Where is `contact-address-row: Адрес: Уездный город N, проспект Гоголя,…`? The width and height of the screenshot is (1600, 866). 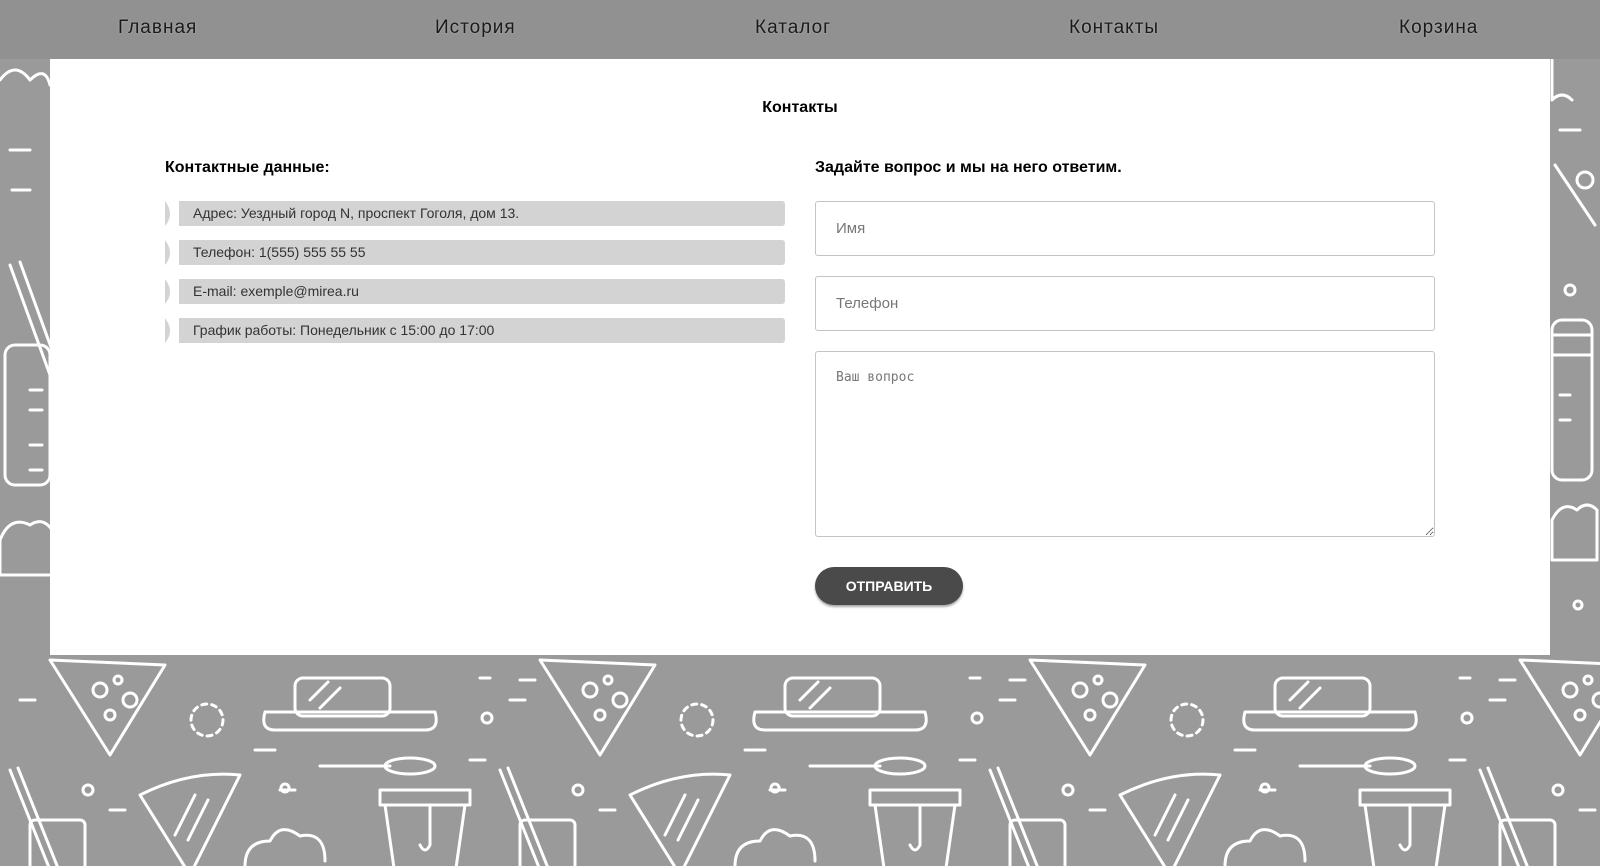
contact-address-row: Адрес: Уездный город N, проспект Гоголя,… is located at coordinates (475, 213).